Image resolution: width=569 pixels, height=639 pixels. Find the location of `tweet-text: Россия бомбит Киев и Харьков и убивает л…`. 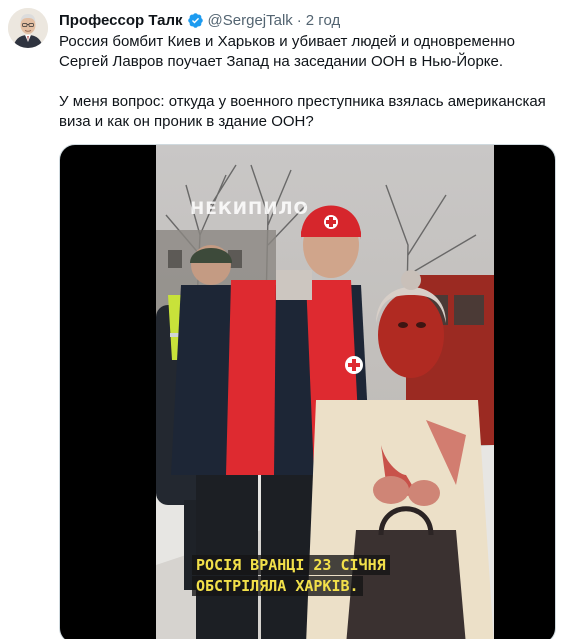

tweet-text: Россия бомбит Киев и Харьков и убивает л… is located at coordinates (309, 82).